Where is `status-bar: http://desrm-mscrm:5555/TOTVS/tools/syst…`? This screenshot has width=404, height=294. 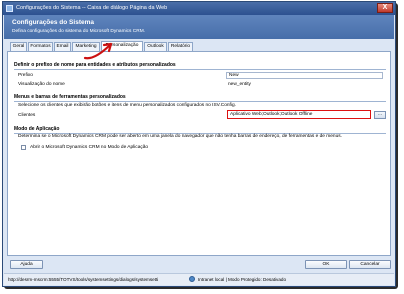 status-bar: http://desrm-mscrm:5555/TOTVS/tools/syst… is located at coordinates (199, 279).